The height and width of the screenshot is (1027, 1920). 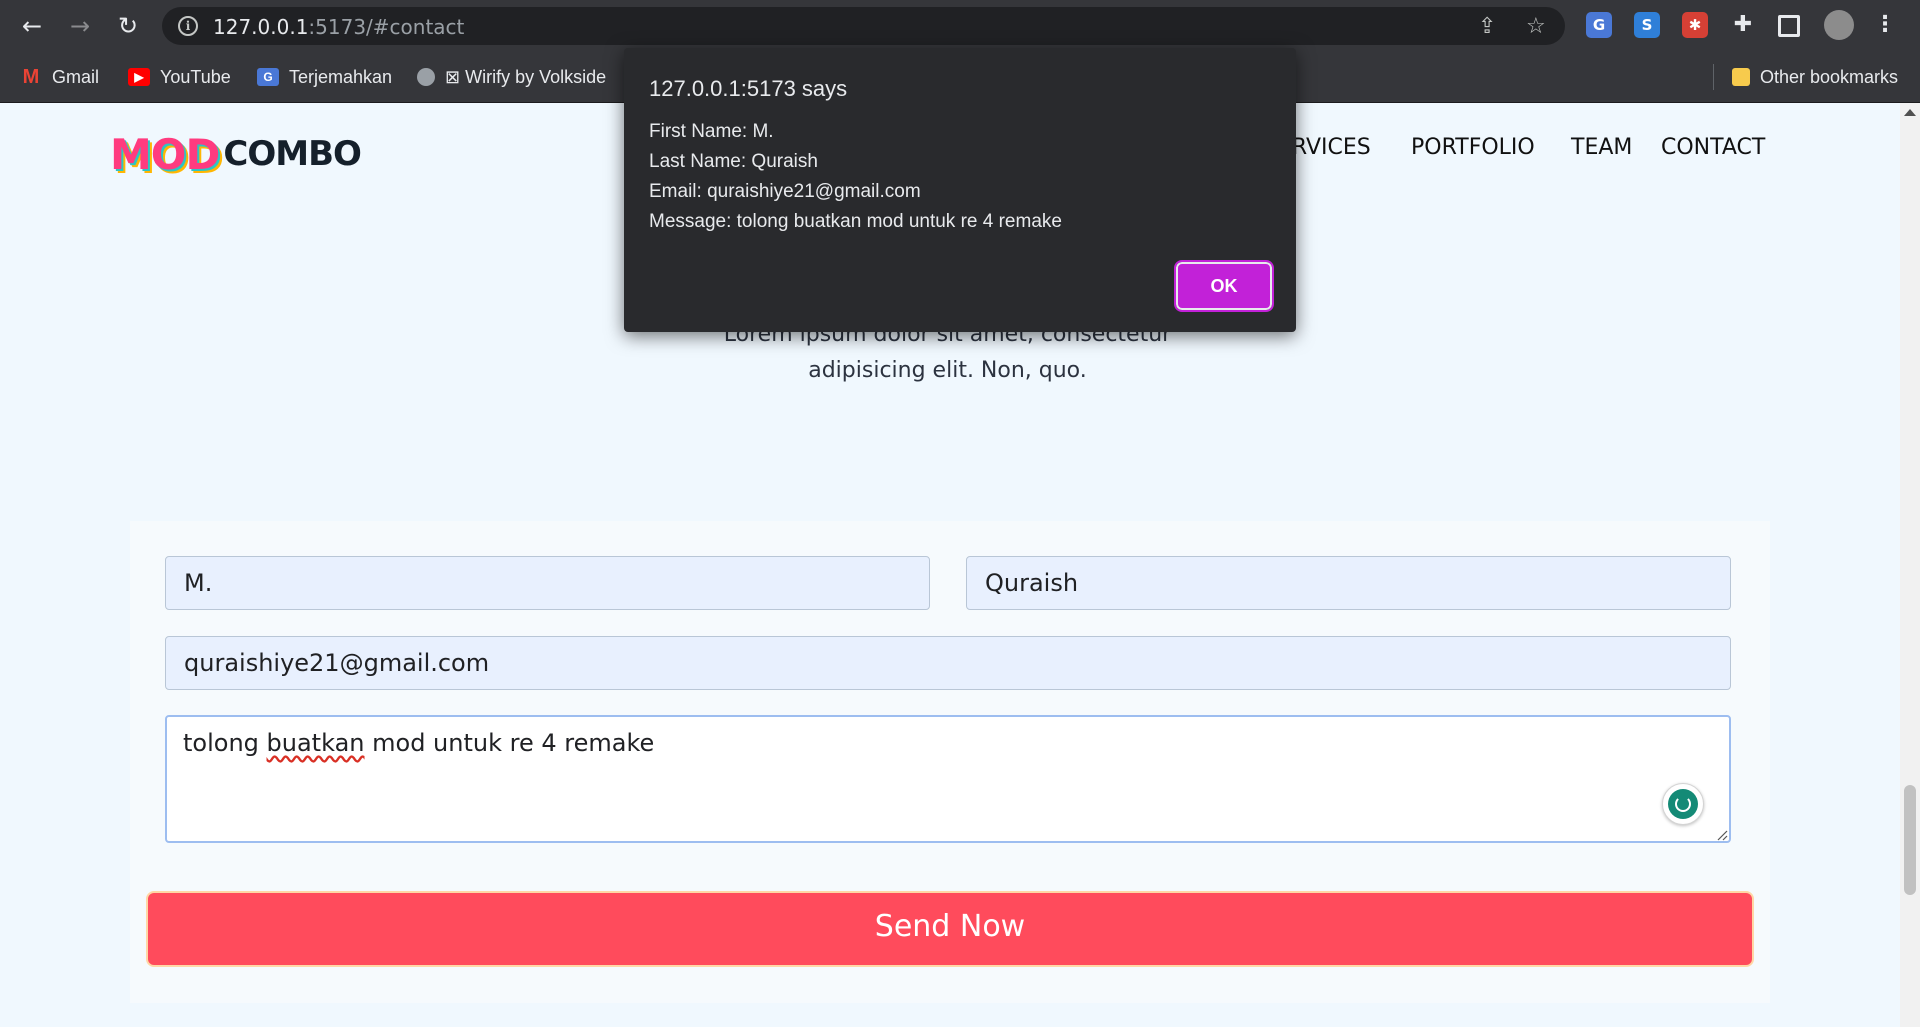 What do you see at coordinates (950, 929) in the screenshot?
I see `send-now-button: Send Now` at bounding box center [950, 929].